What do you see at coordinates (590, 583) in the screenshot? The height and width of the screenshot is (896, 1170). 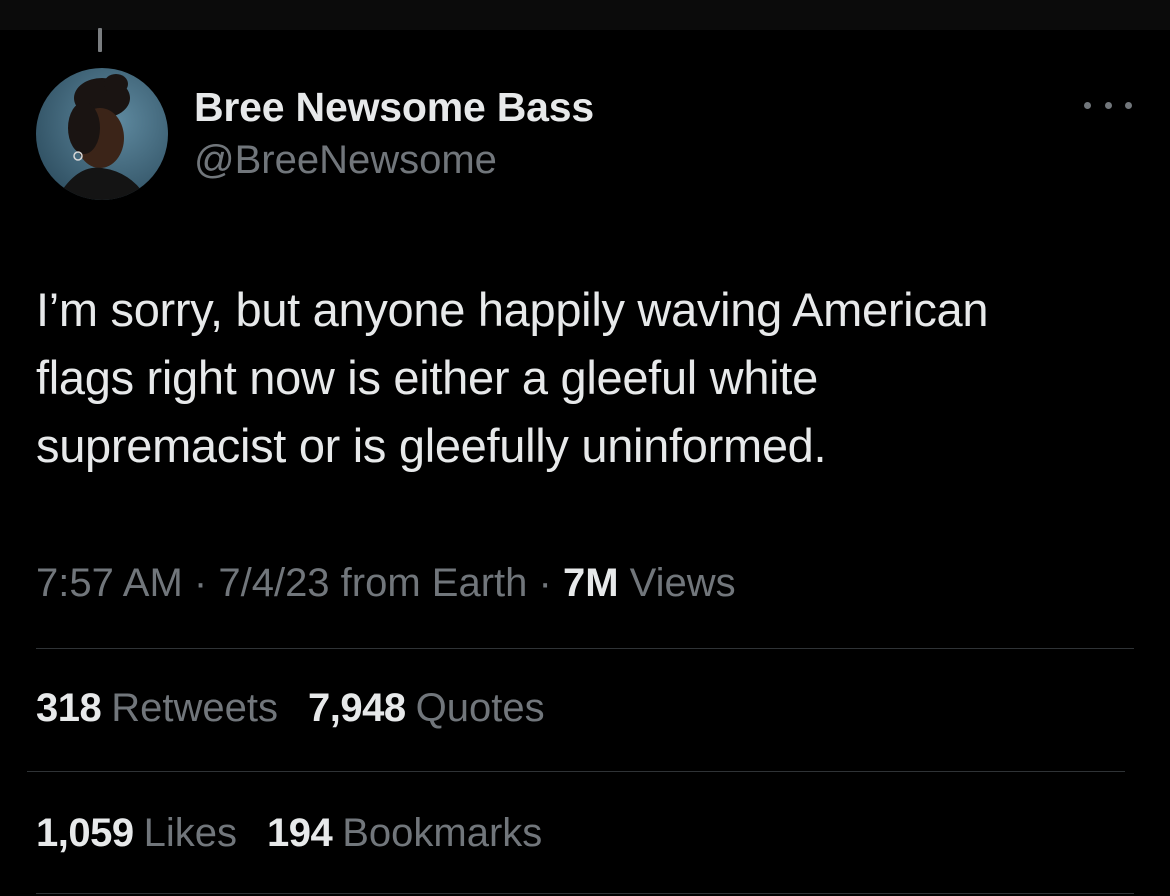 I see `views-count: 7M` at bounding box center [590, 583].